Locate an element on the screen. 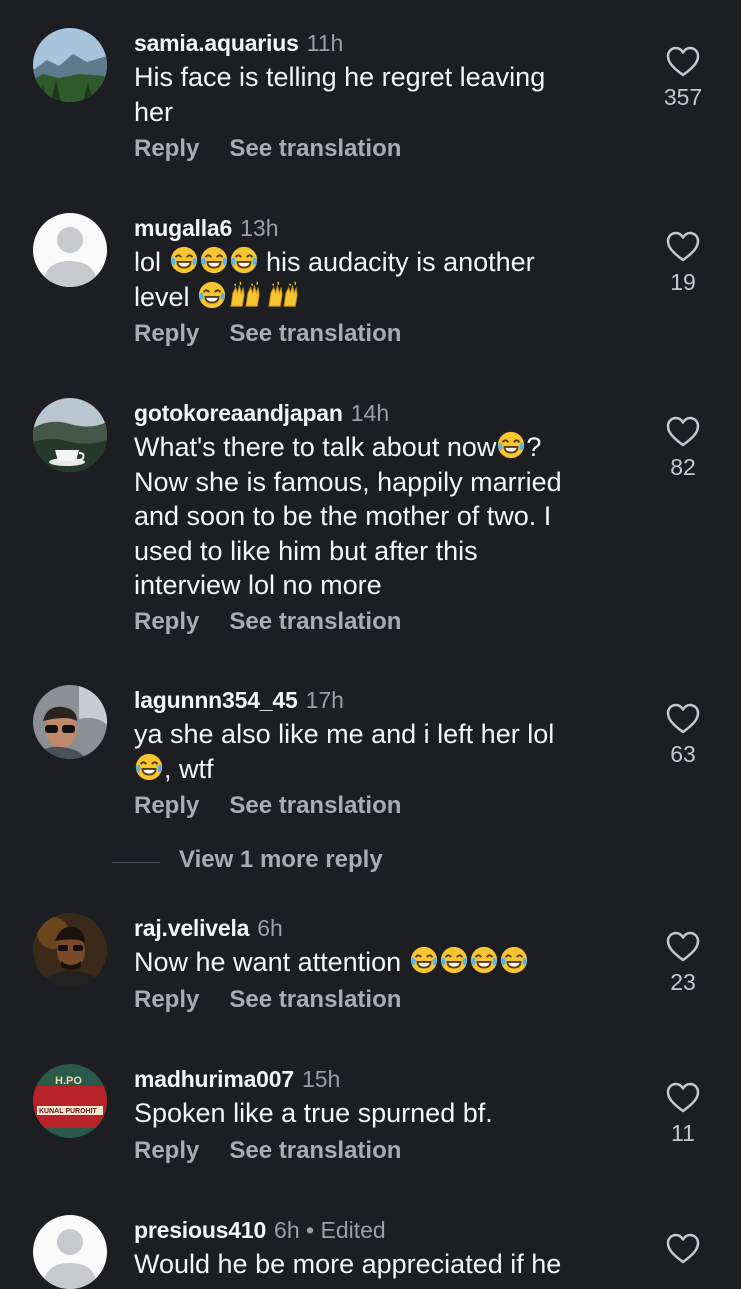 This screenshot has width=741, height=1289. like-count: 82 is located at coordinates (683, 467).